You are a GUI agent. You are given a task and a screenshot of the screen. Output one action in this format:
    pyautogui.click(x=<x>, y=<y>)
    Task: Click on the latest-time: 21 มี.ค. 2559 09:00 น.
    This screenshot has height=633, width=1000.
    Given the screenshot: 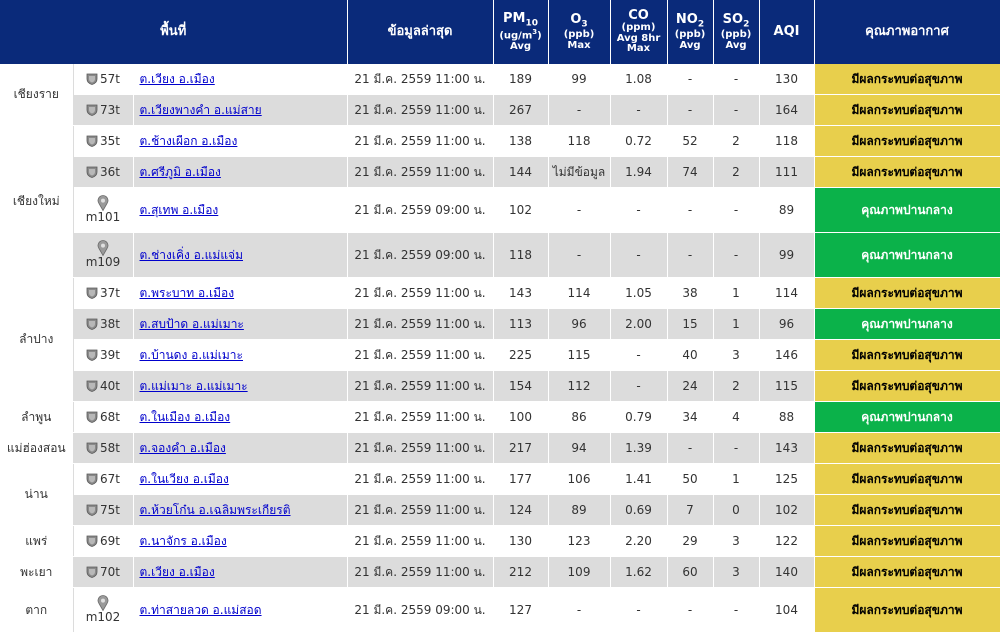 What is the action you would take?
    pyautogui.click(x=420, y=610)
    